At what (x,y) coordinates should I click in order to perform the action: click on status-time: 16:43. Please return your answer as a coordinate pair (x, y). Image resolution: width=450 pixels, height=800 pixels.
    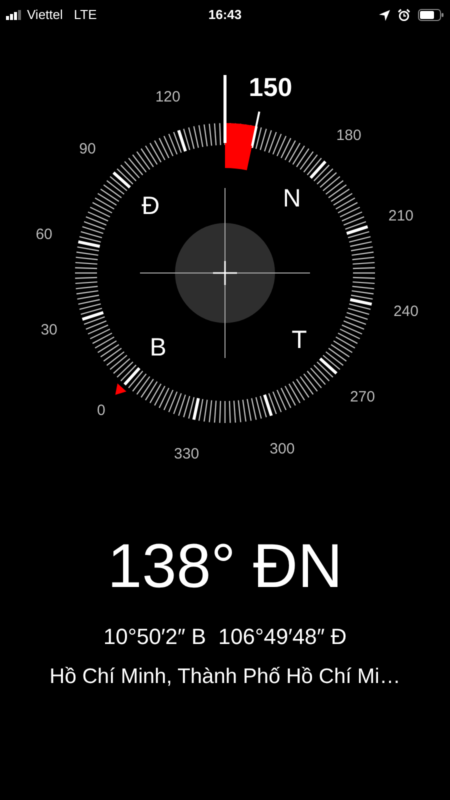
    Looking at the image, I should click on (225, 15).